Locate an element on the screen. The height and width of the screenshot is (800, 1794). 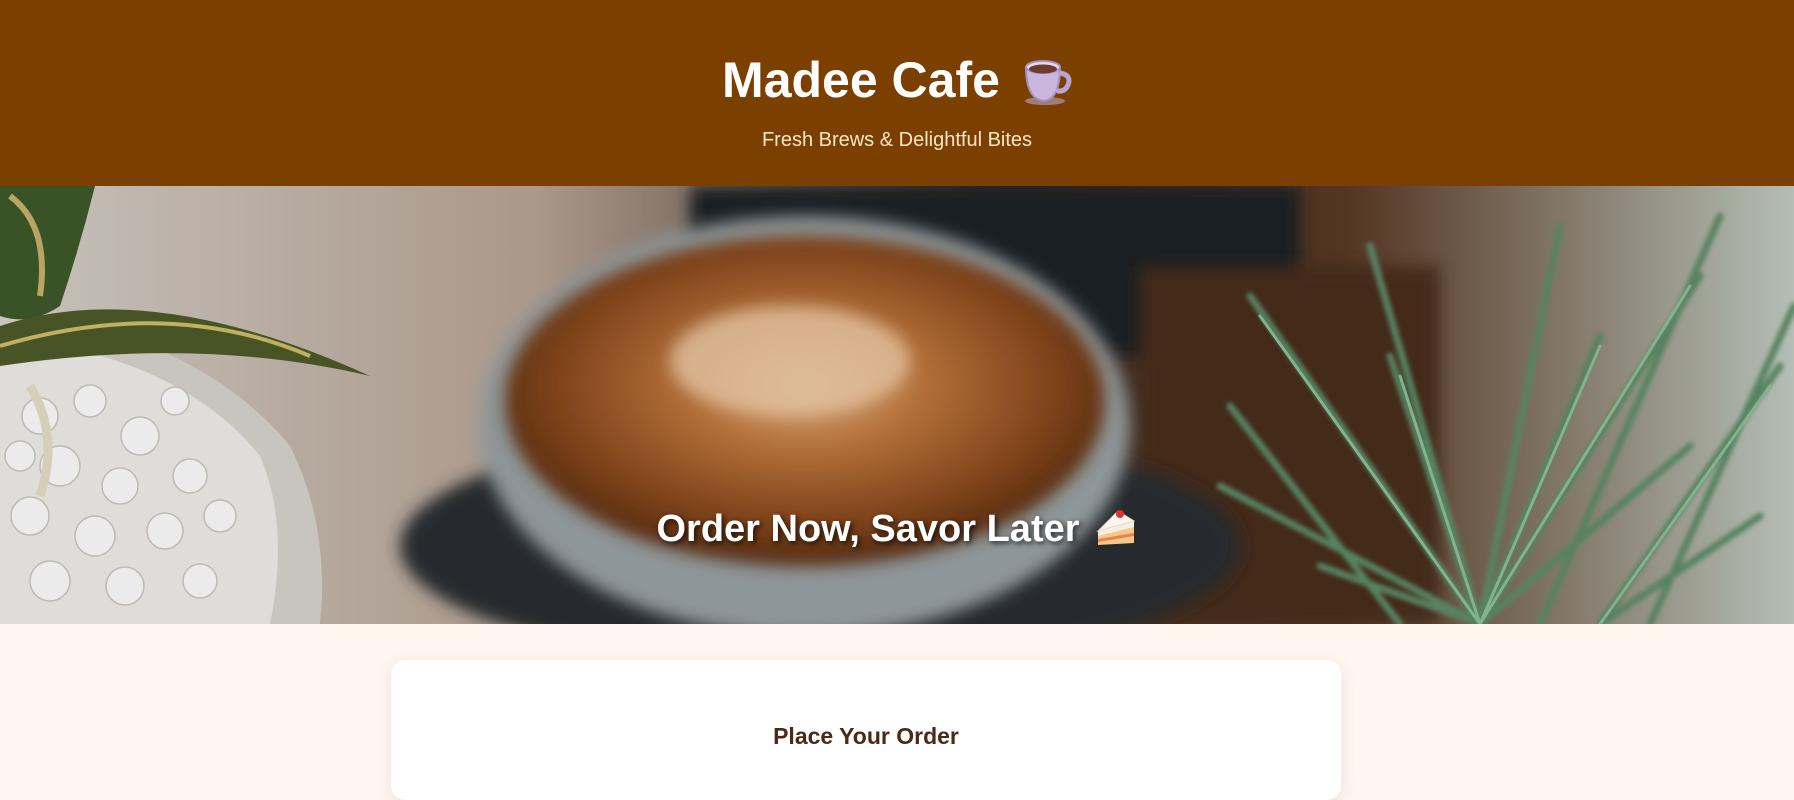
coffee-mug-icon is located at coordinates (1045, 80).